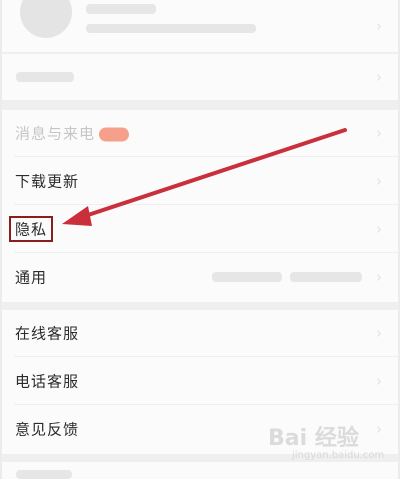 The height and width of the screenshot is (479, 400). Describe the element at coordinates (204, 177) in the screenshot. I see `pointer-arrow-icon` at that location.